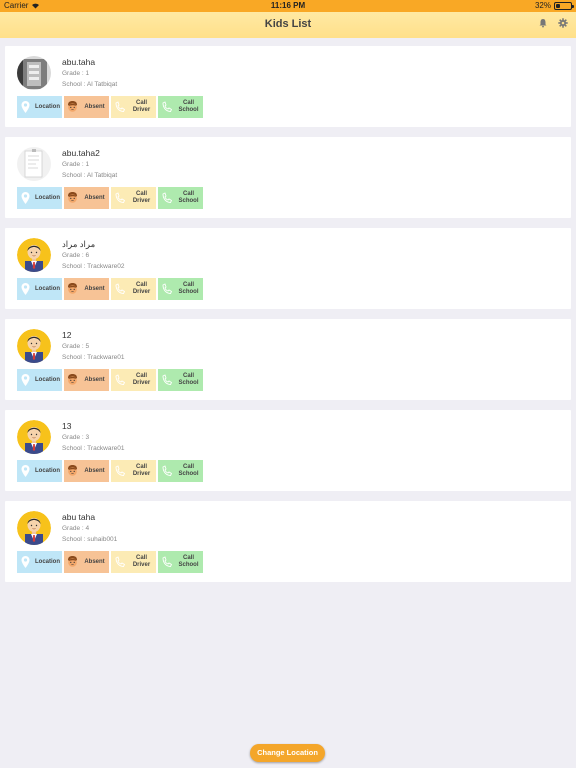  What do you see at coordinates (288, 24) in the screenshot?
I see `page-title: Kids List` at bounding box center [288, 24].